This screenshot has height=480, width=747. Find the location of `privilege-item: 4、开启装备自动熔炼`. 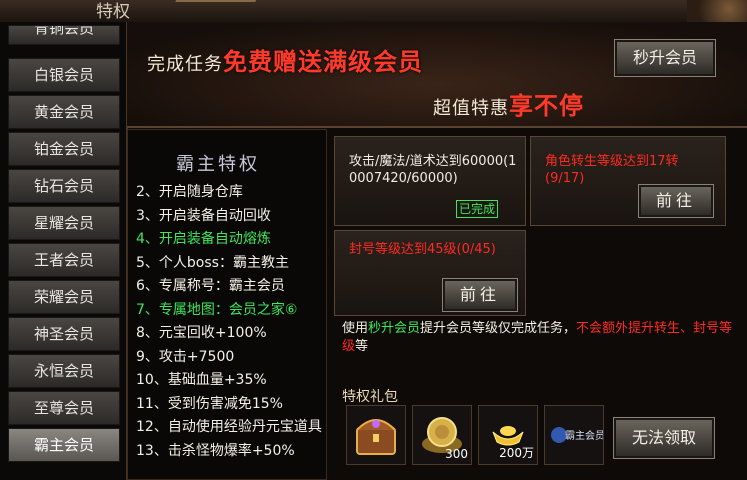

privilege-item: 4、开启装备自动熔炼 is located at coordinates (203, 239).